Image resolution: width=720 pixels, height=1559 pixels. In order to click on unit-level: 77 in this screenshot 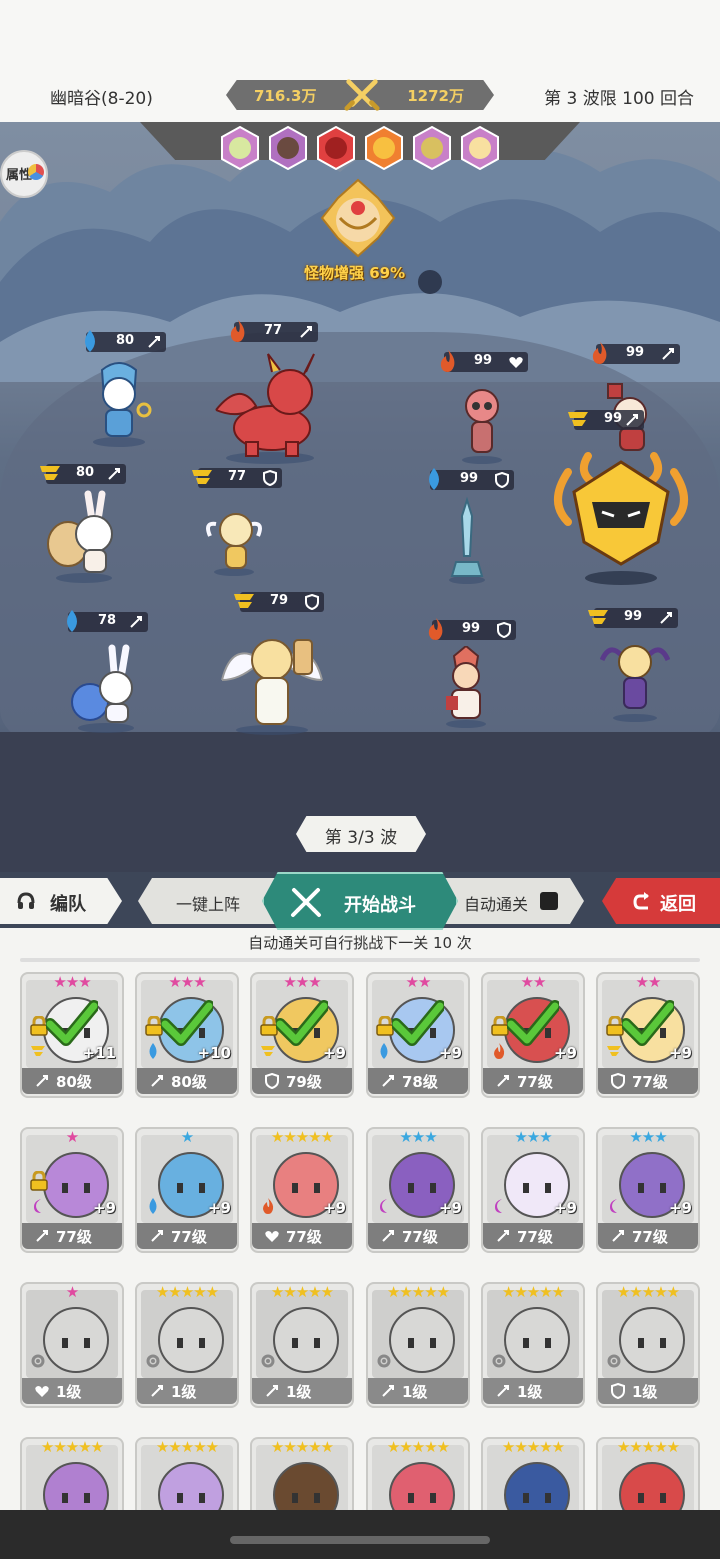, I will do `click(237, 476)`.